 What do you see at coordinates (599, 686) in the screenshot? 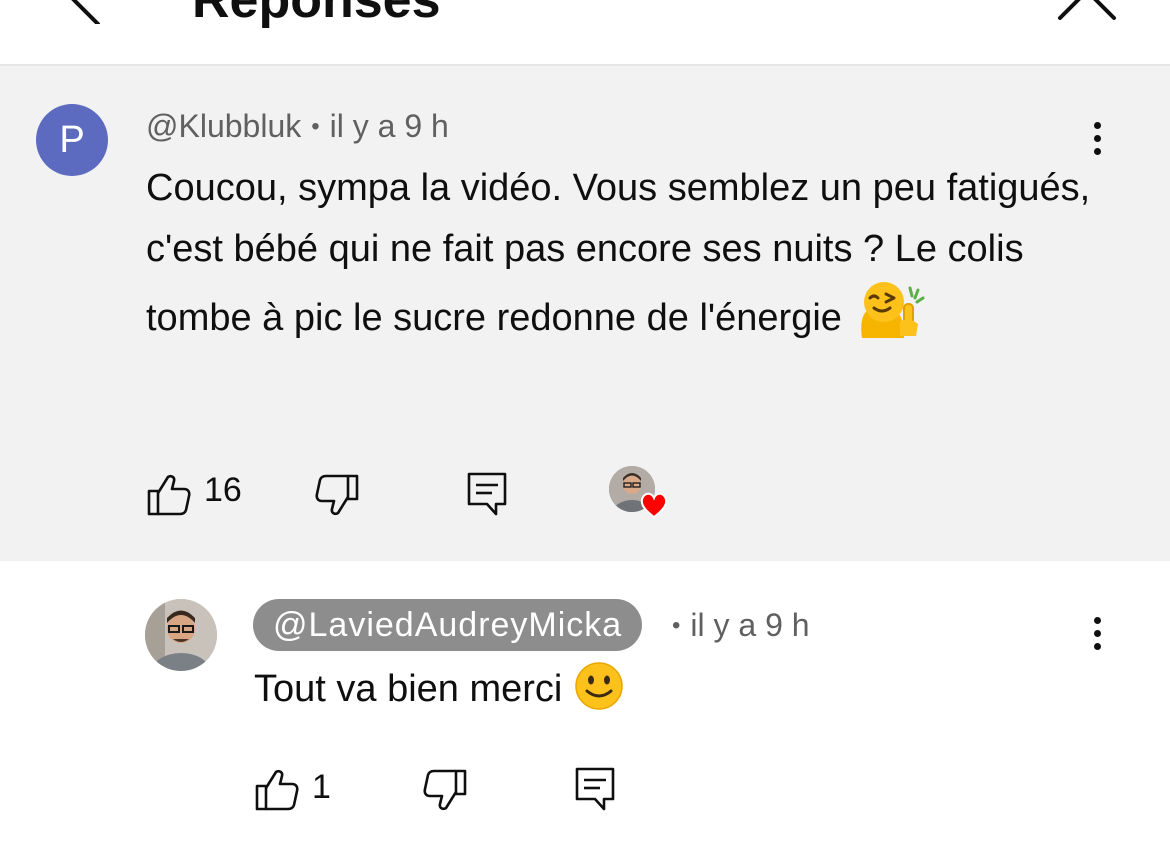
I see `slightly-smiling-face-emoji` at bounding box center [599, 686].